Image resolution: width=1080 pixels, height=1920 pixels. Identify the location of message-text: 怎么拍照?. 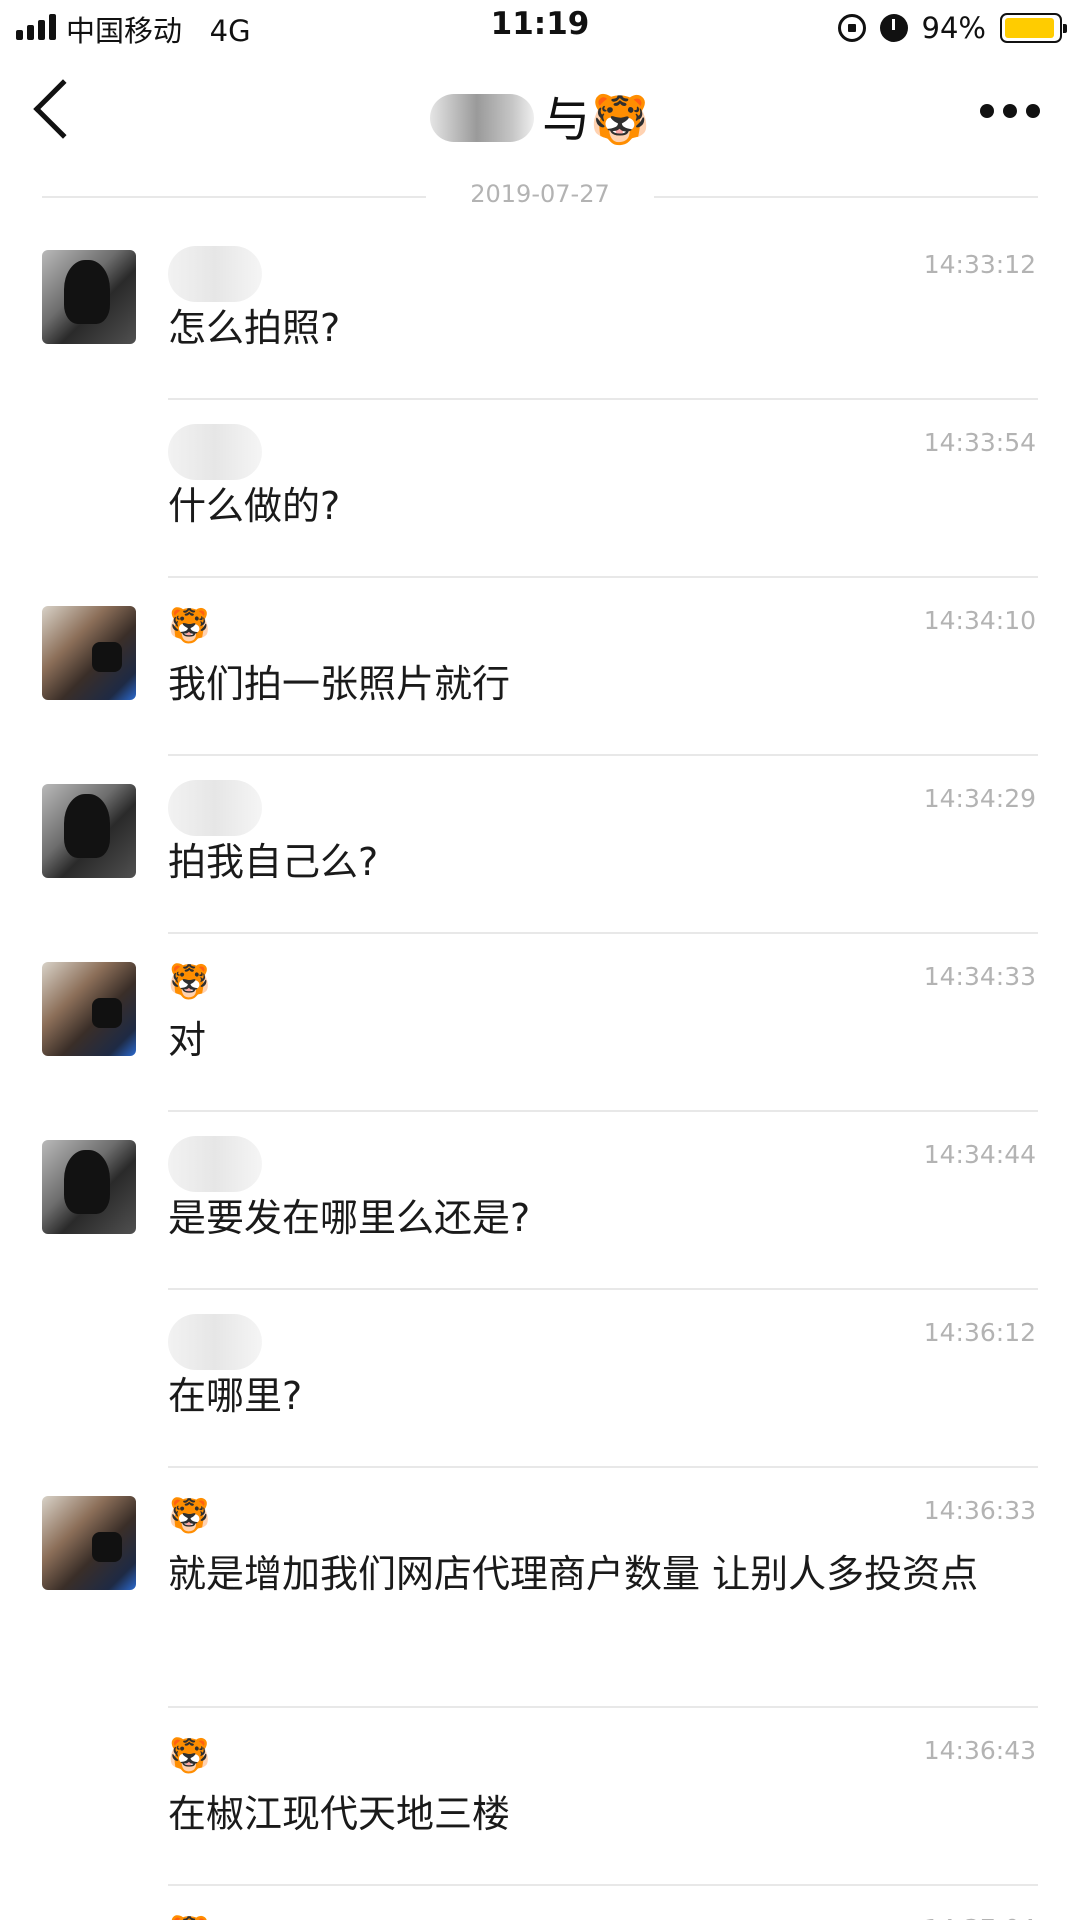
(254, 328).